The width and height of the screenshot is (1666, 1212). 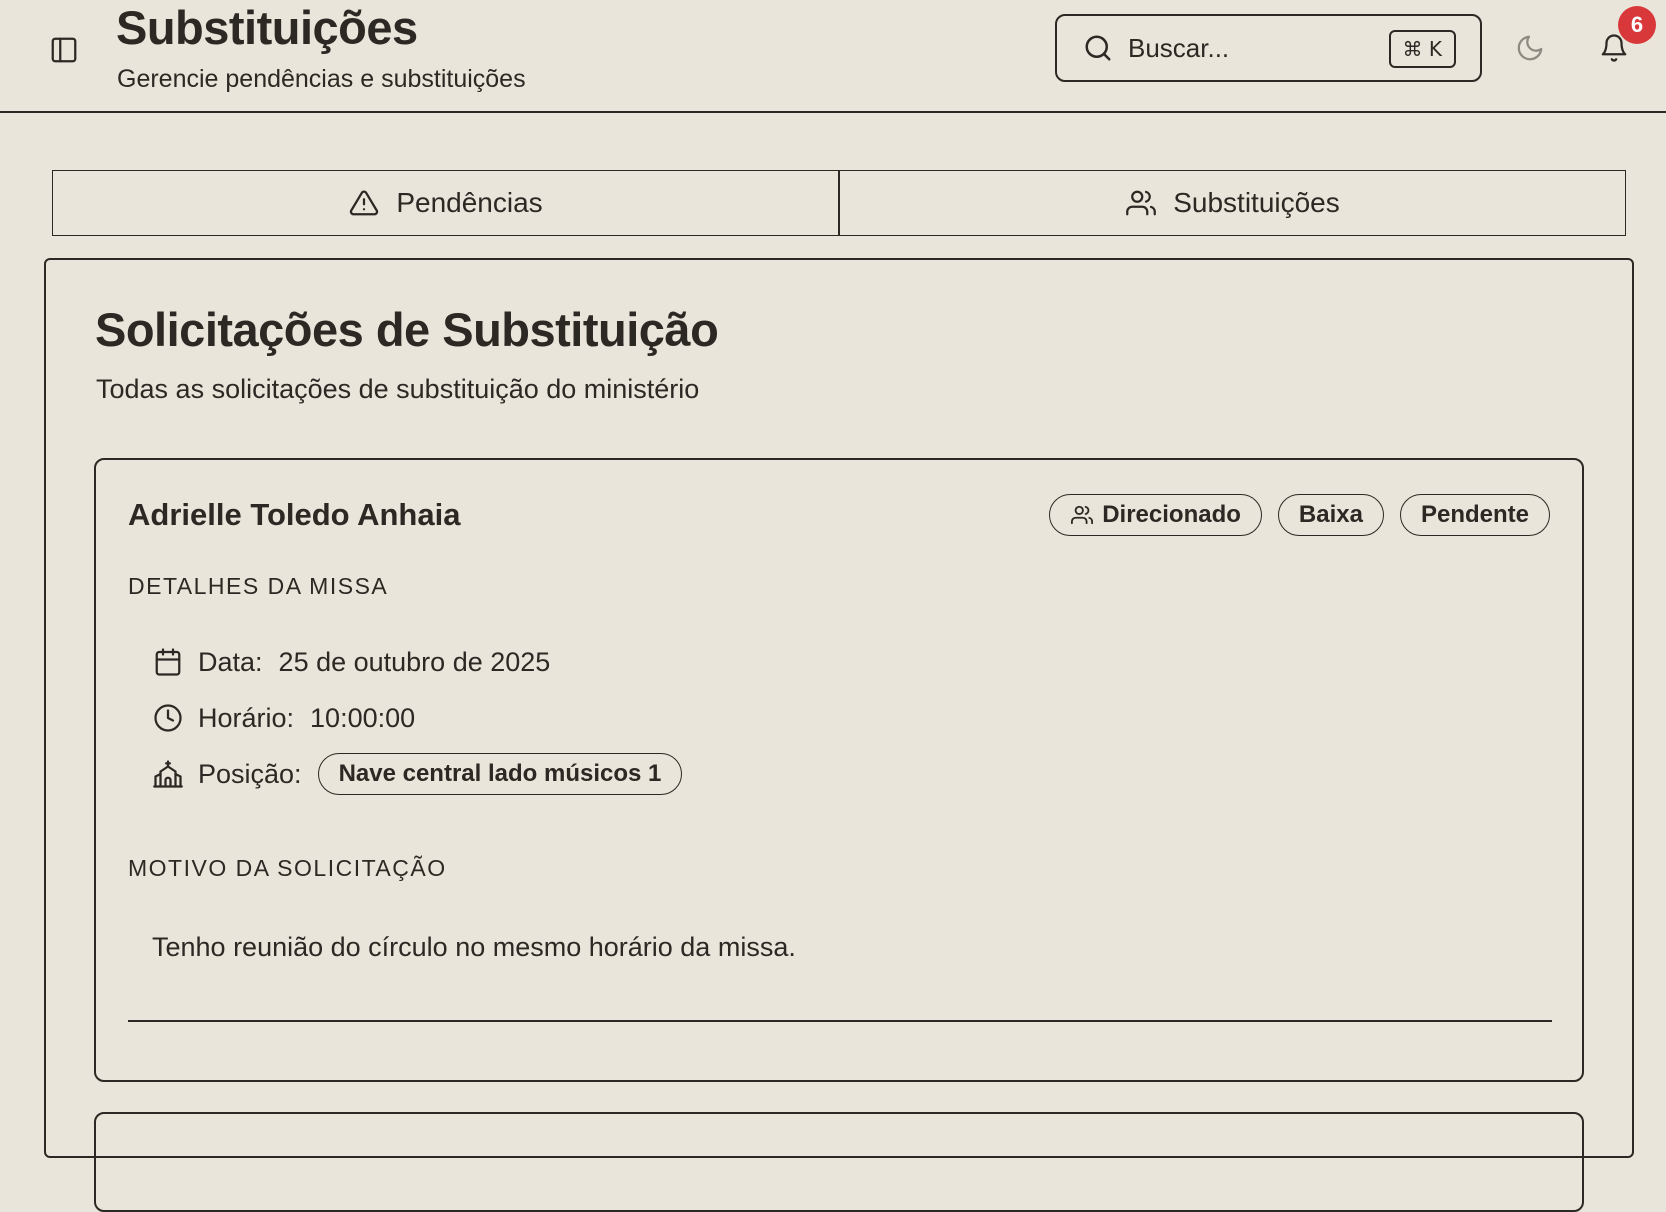 I want to click on tab-label: Substituições, so click(x=1256, y=202).